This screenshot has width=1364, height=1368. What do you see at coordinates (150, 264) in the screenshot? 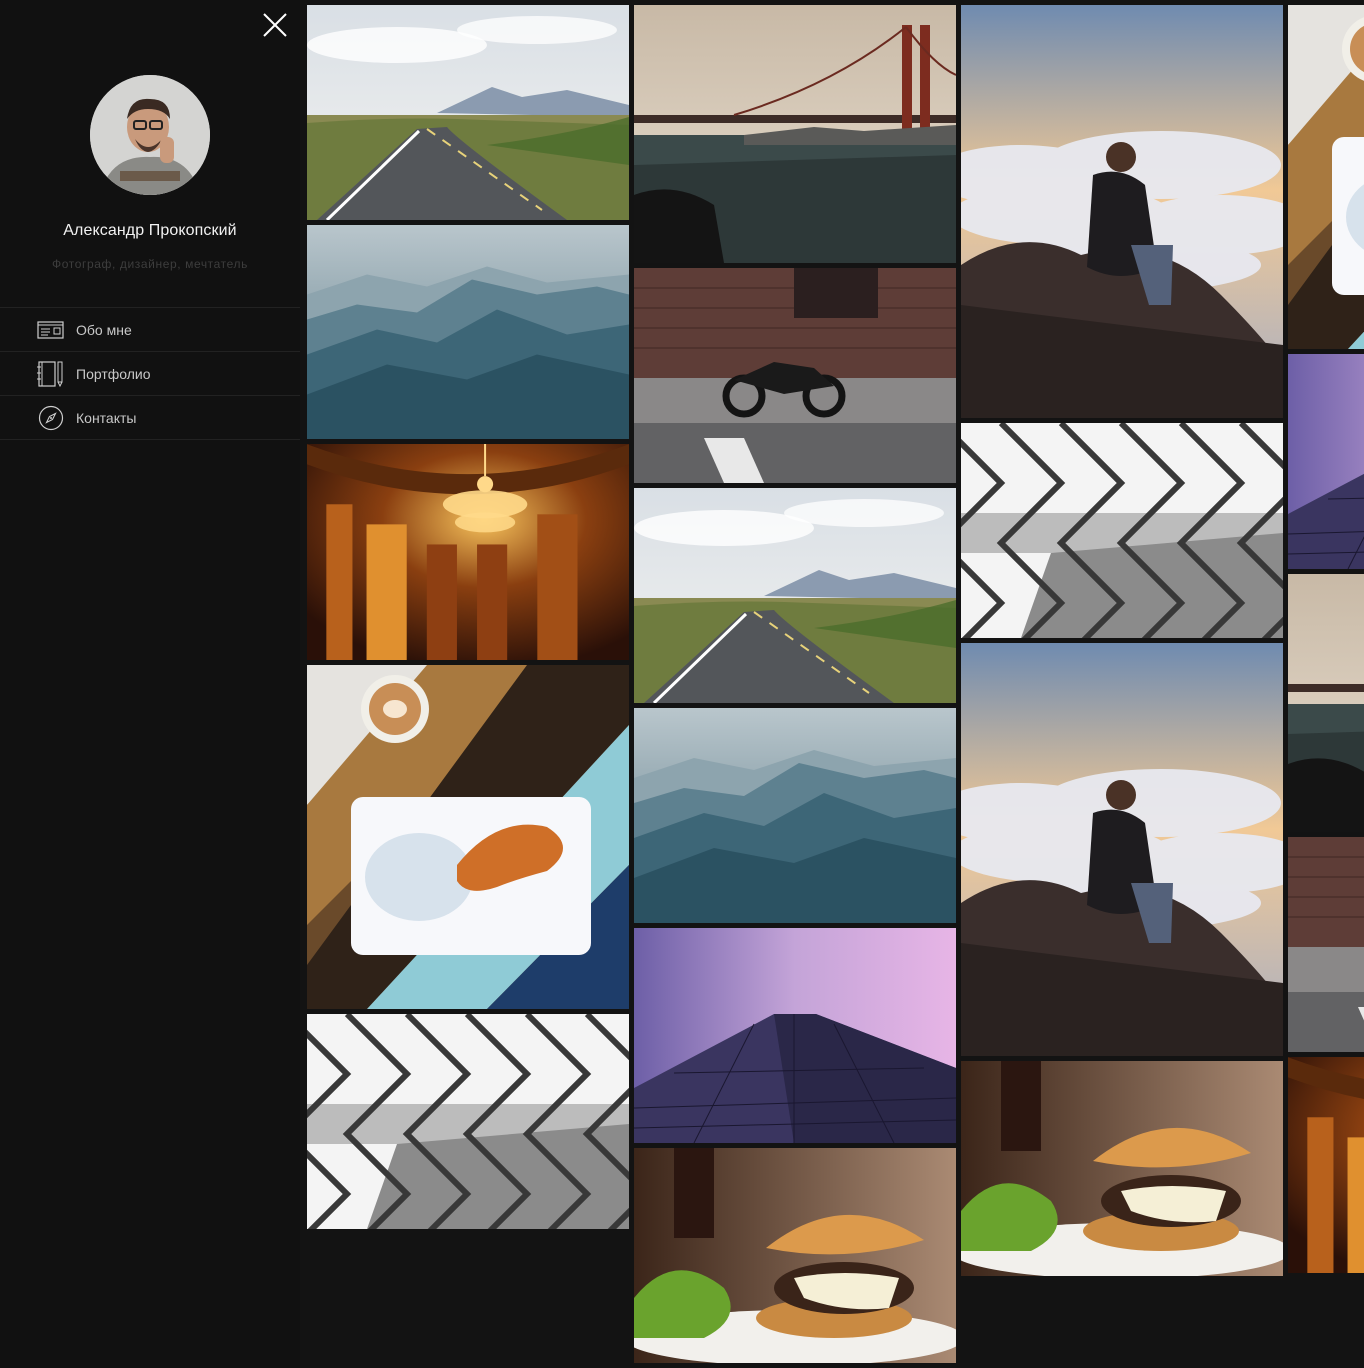
I see `profile-tagline: Фотограф, дизайнер, мечтатель` at bounding box center [150, 264].